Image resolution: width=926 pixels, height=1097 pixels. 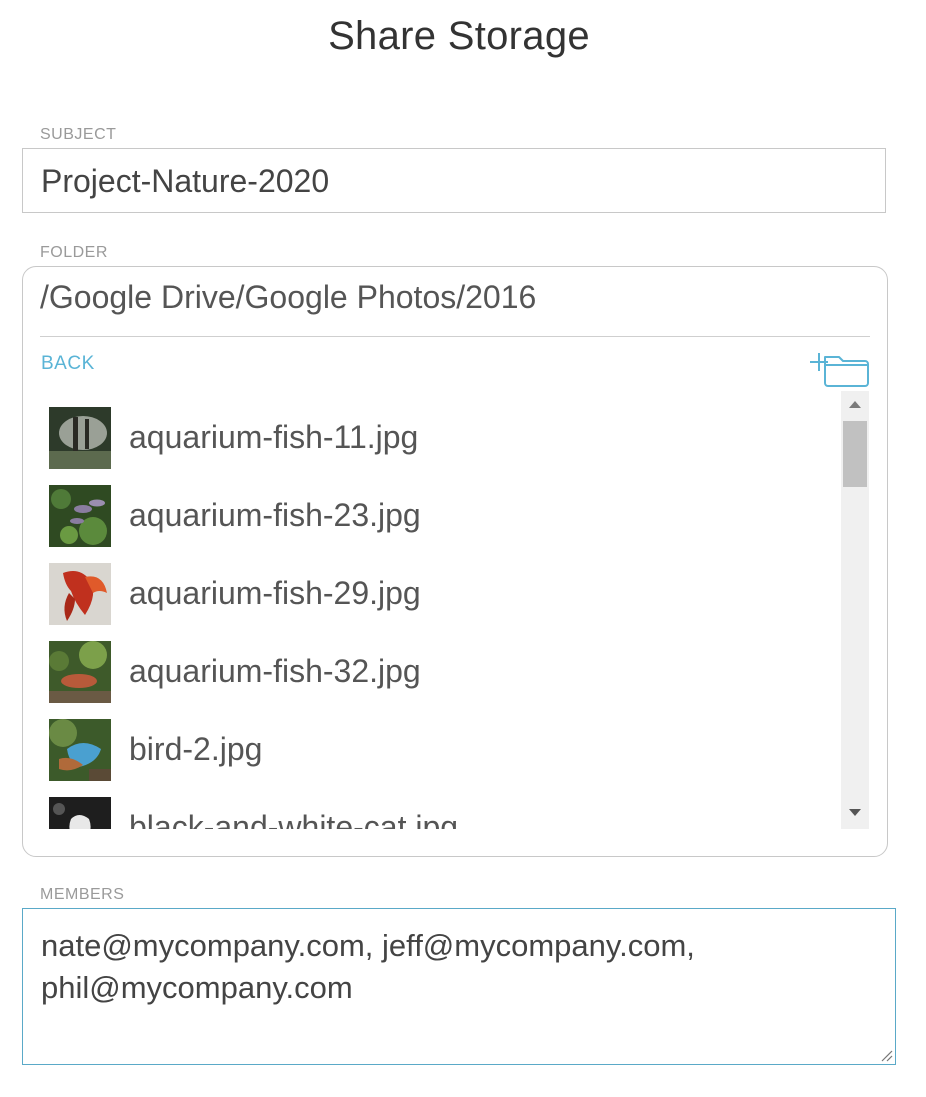 What do you see at coordinates (444, 750) in the screenshot?
I see `file-item-bird-2: bird-2.jpg` at bounding box center [444, 750].